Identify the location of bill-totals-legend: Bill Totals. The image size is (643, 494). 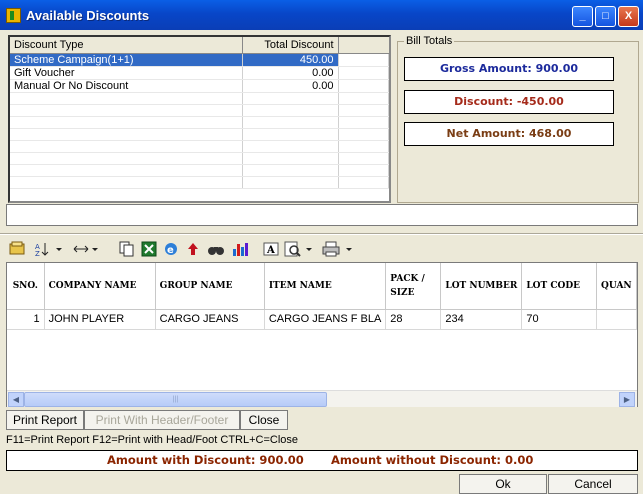
(429, 41).